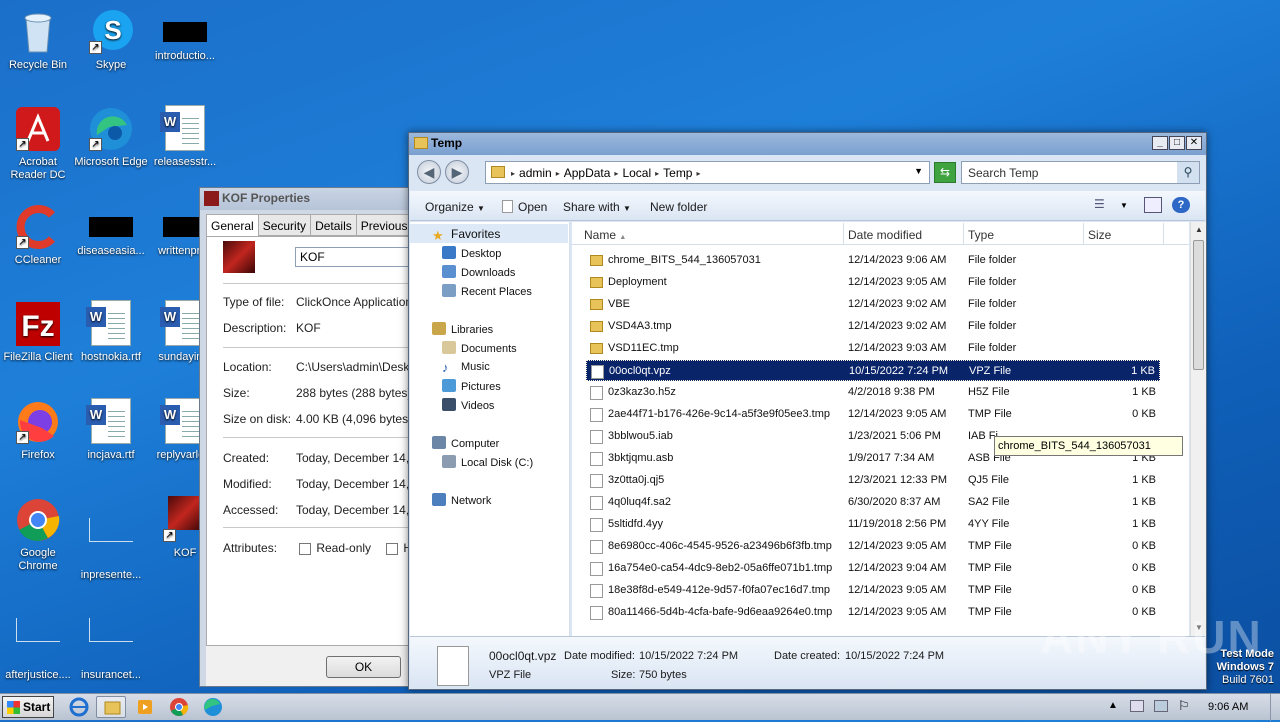 This screenshot has height=722, width=1280. I want to click on file-name: 80a11466-5d4b-4cfa-bafe-9d6eaa9264e0.tmp, so click(720, 612).